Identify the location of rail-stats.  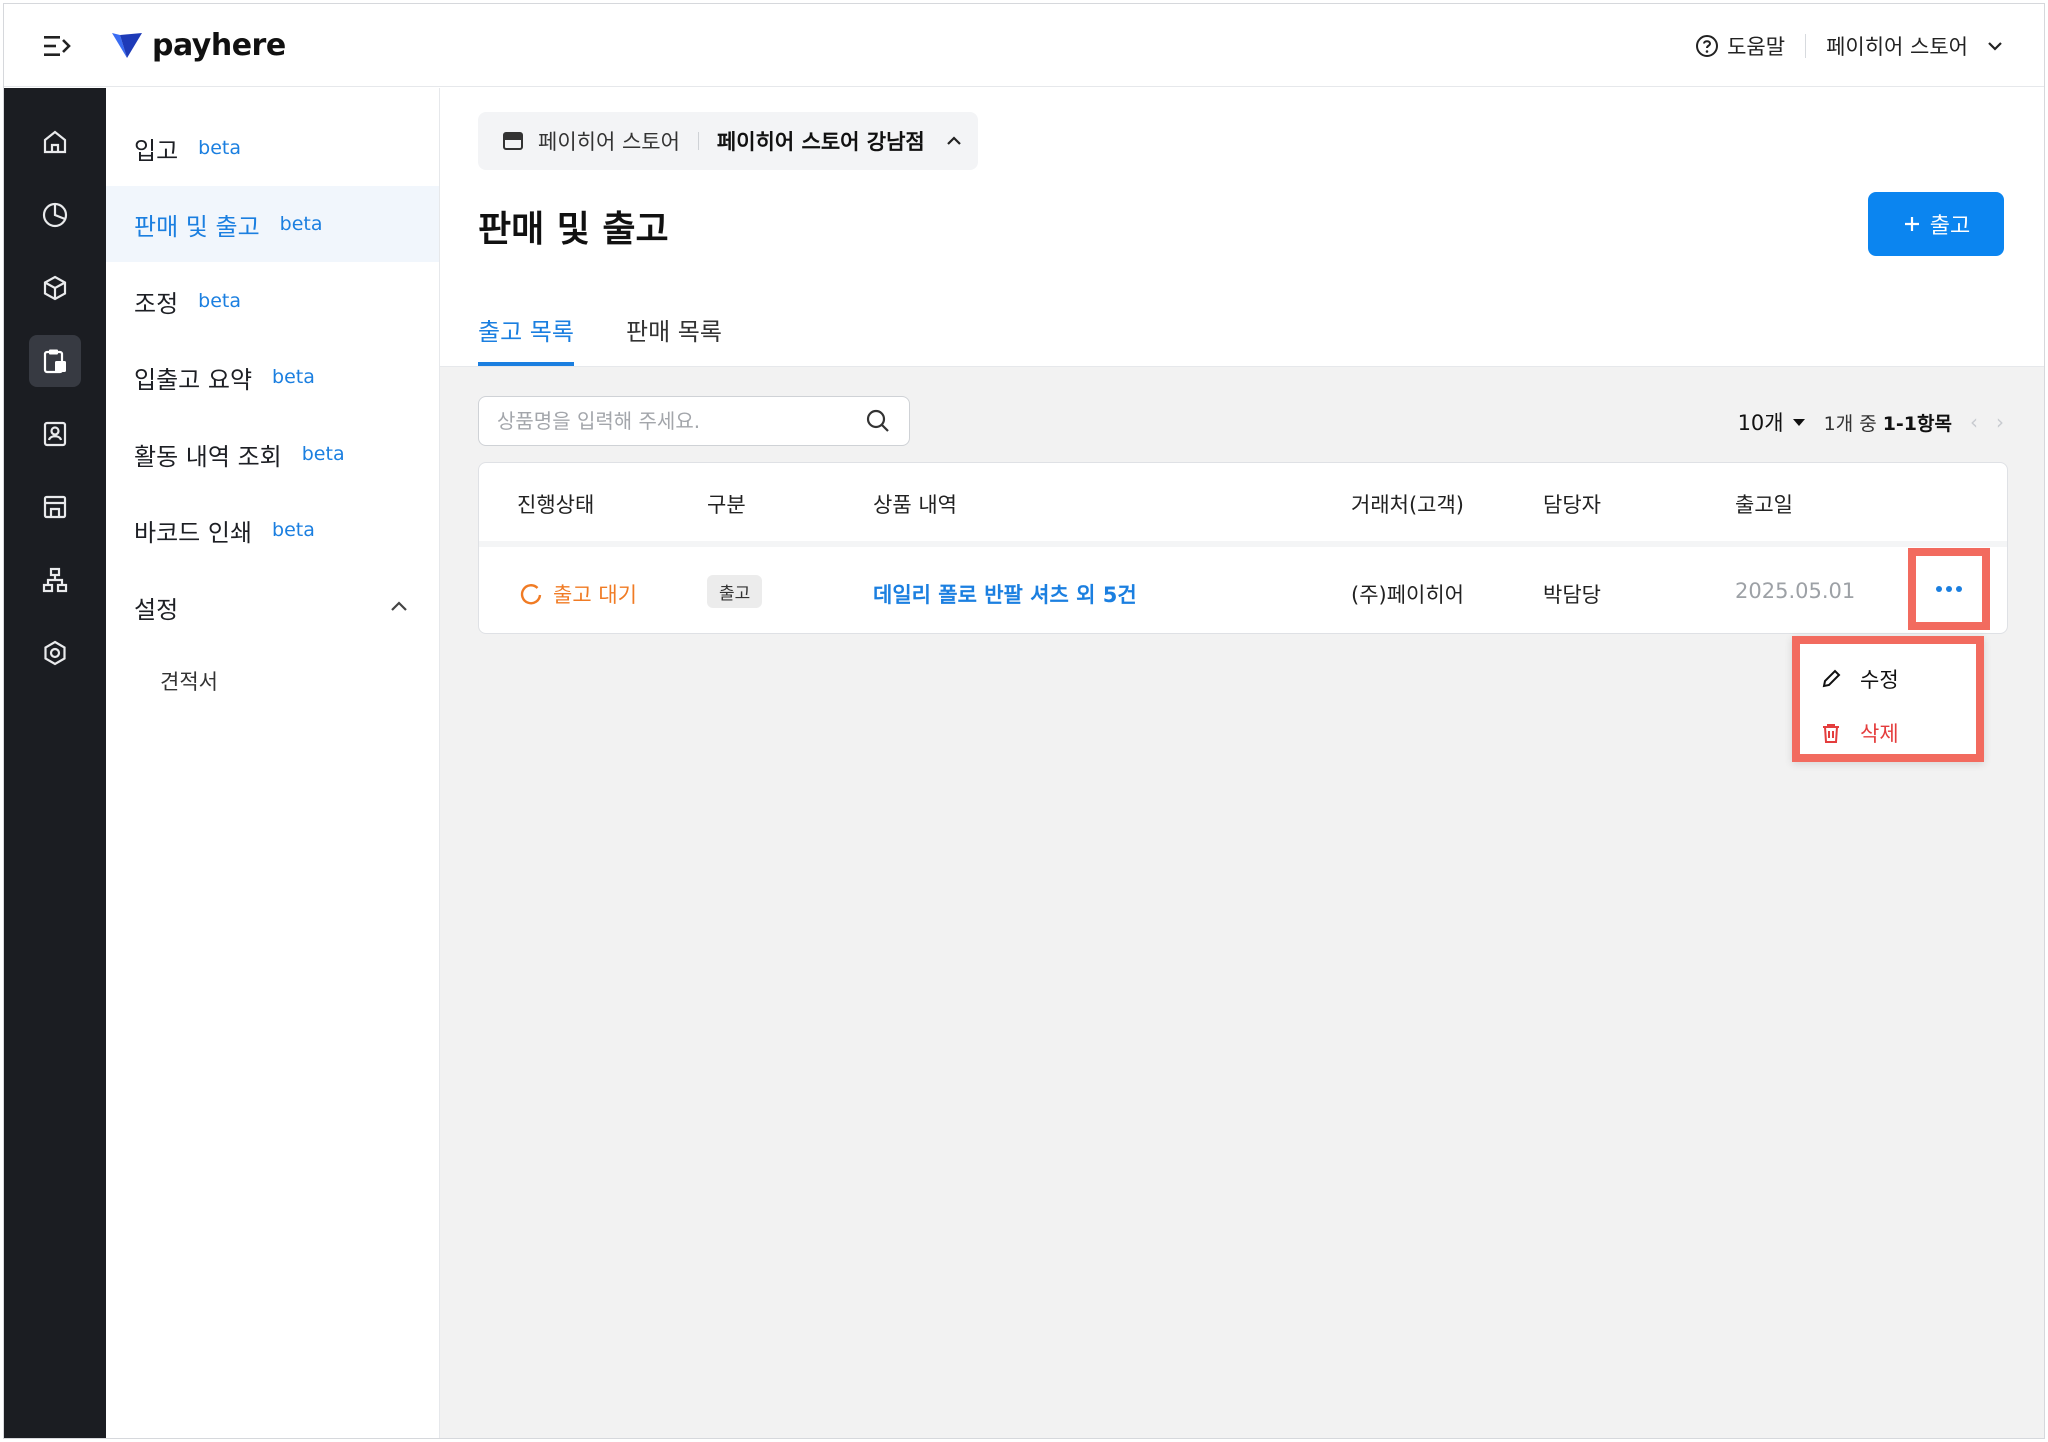
(55, 215).